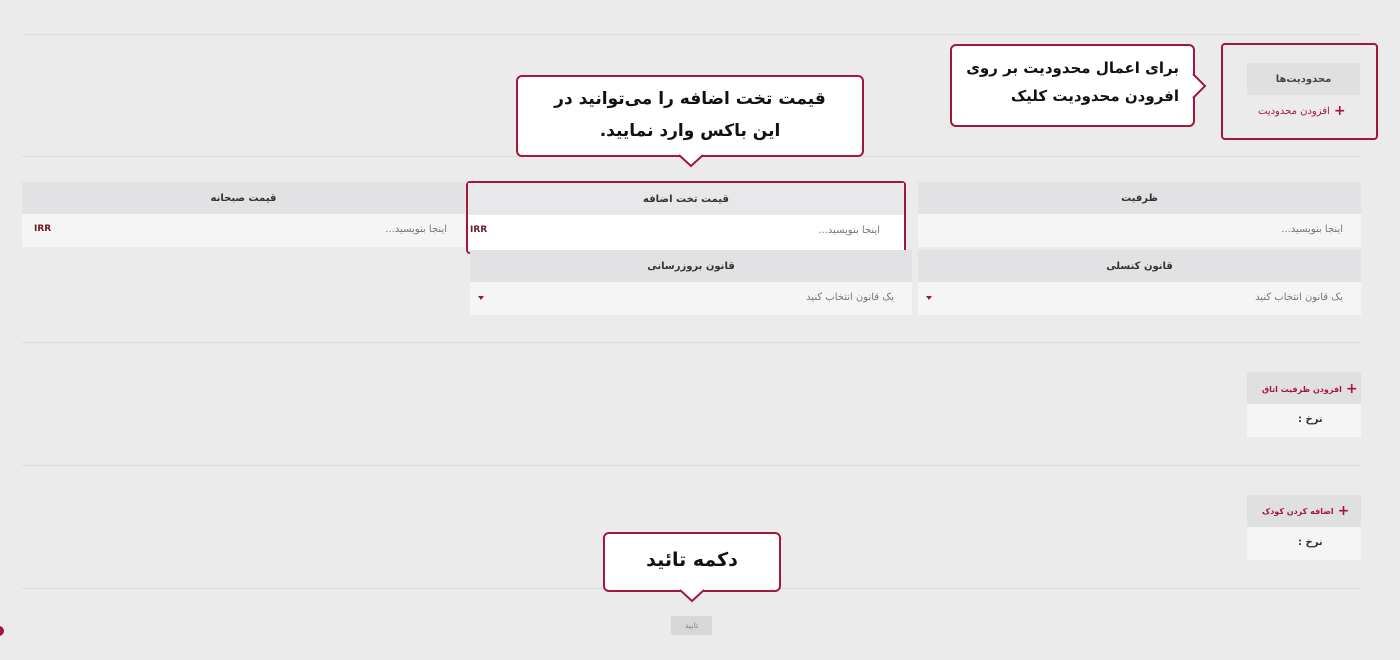  What do you see at coordinates (1303, 79) in the screenshot?
I see `restrictions-title: محدودیت‌ها` at bounding box center [1303, 79].